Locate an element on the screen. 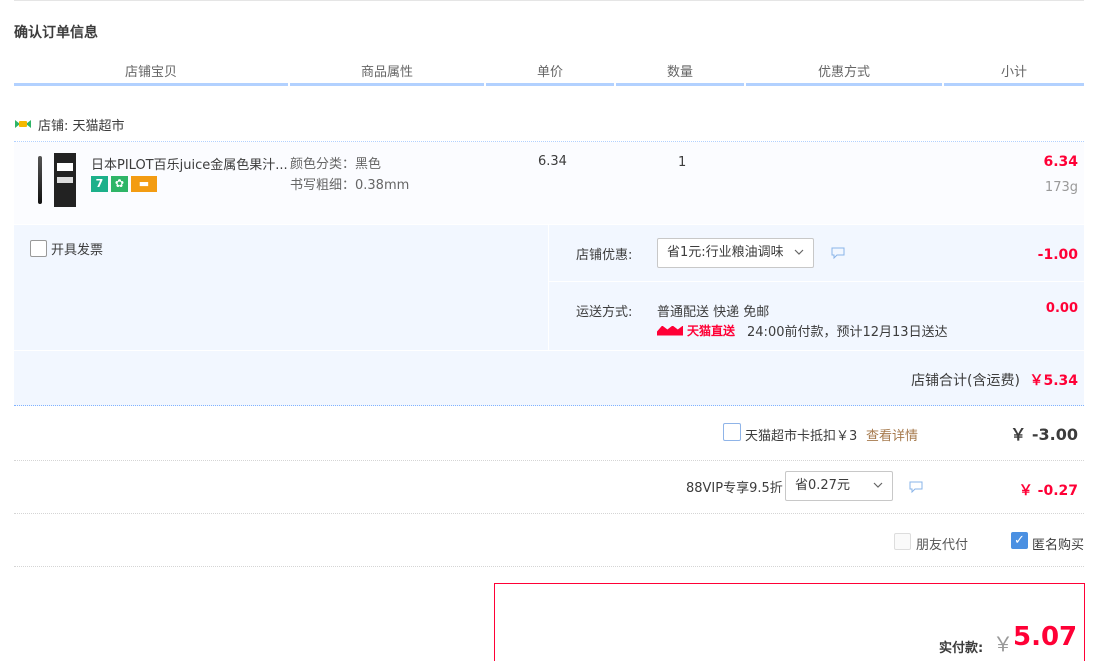 Image resolution: width=1098 pixels, height=661 pixels. table-header: 店铺宝贝 商品属性 单价 数量 优惠方式 小计 is located at coordinates (549, 75).